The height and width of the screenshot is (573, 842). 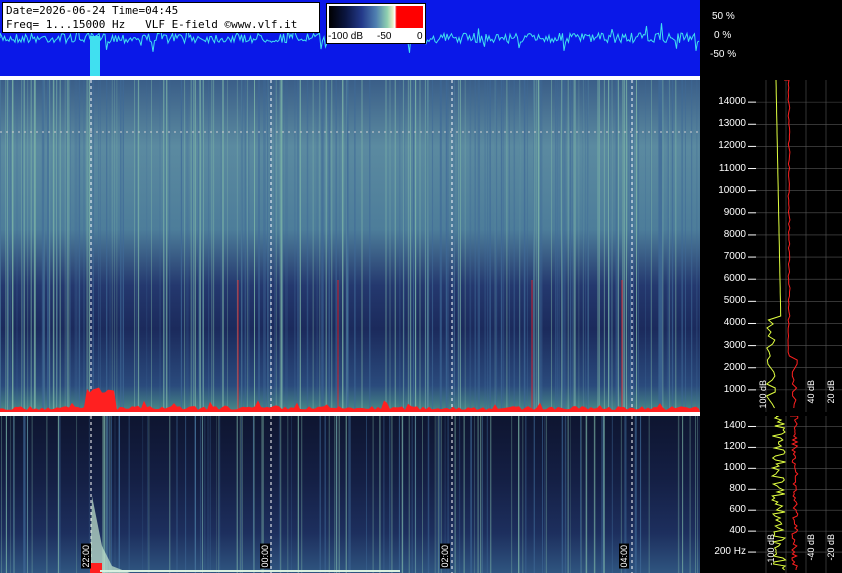 I want to click on main-freq-tick: 1000, so click(x=734, y=389).